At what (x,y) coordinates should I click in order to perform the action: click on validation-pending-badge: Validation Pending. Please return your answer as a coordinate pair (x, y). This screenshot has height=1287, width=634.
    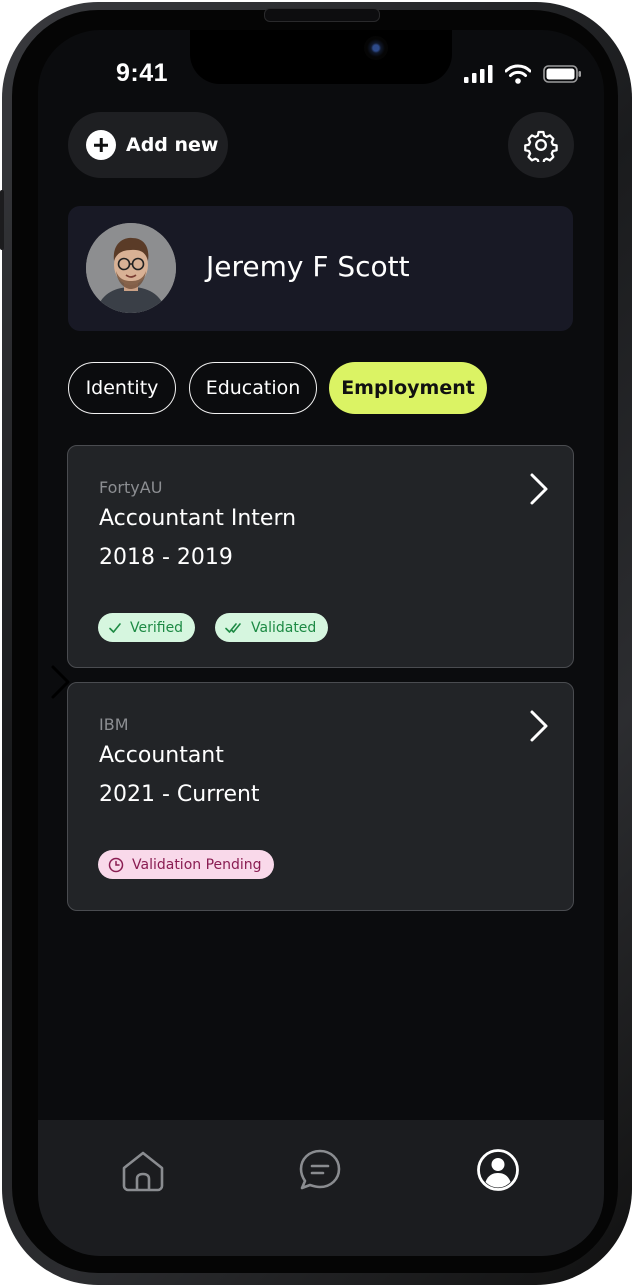
    Looking at the image, I should click on (186, 864).